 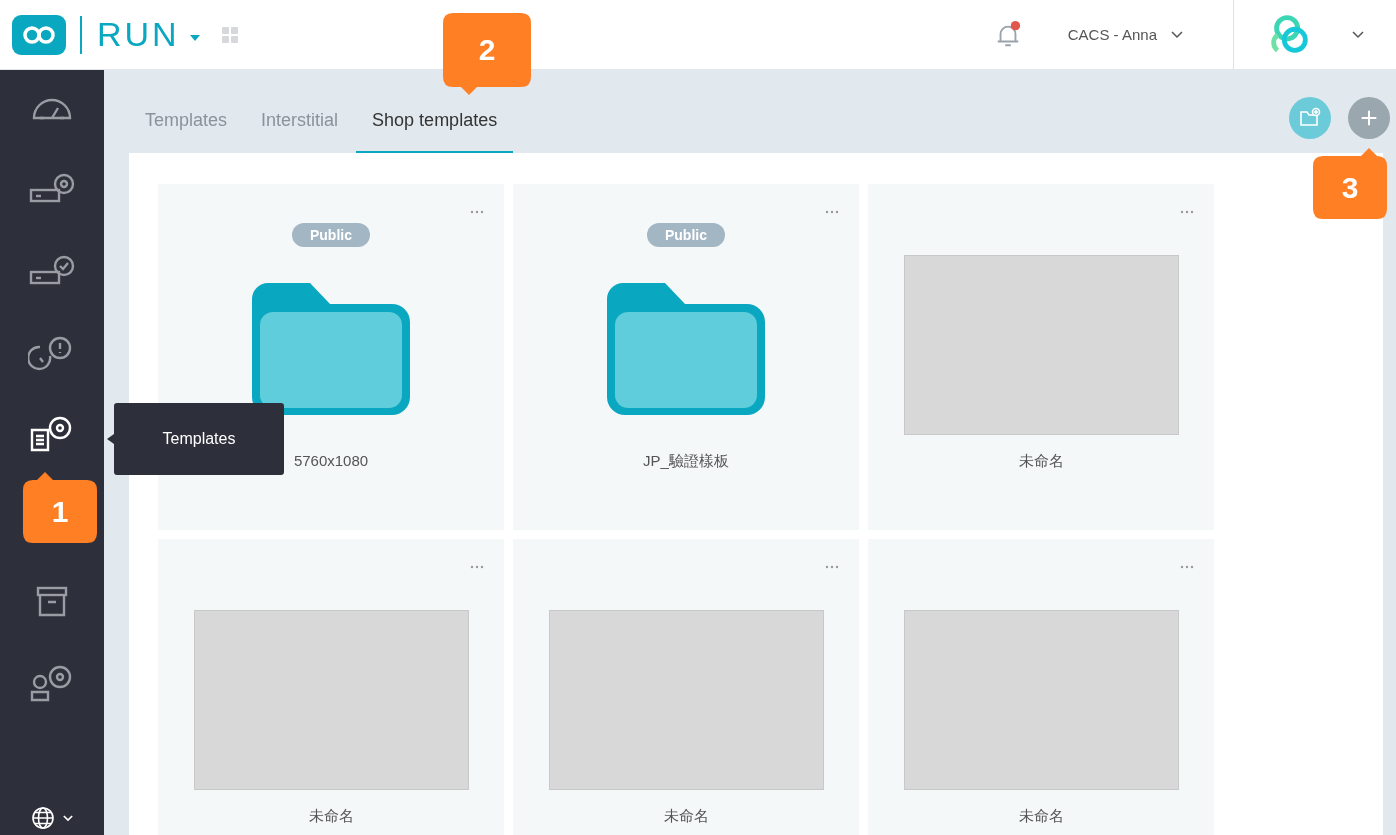 What do you see at coordinates (1369, 118) in the screenshot?
I see `add-button` at bounding box center [1369, 118].